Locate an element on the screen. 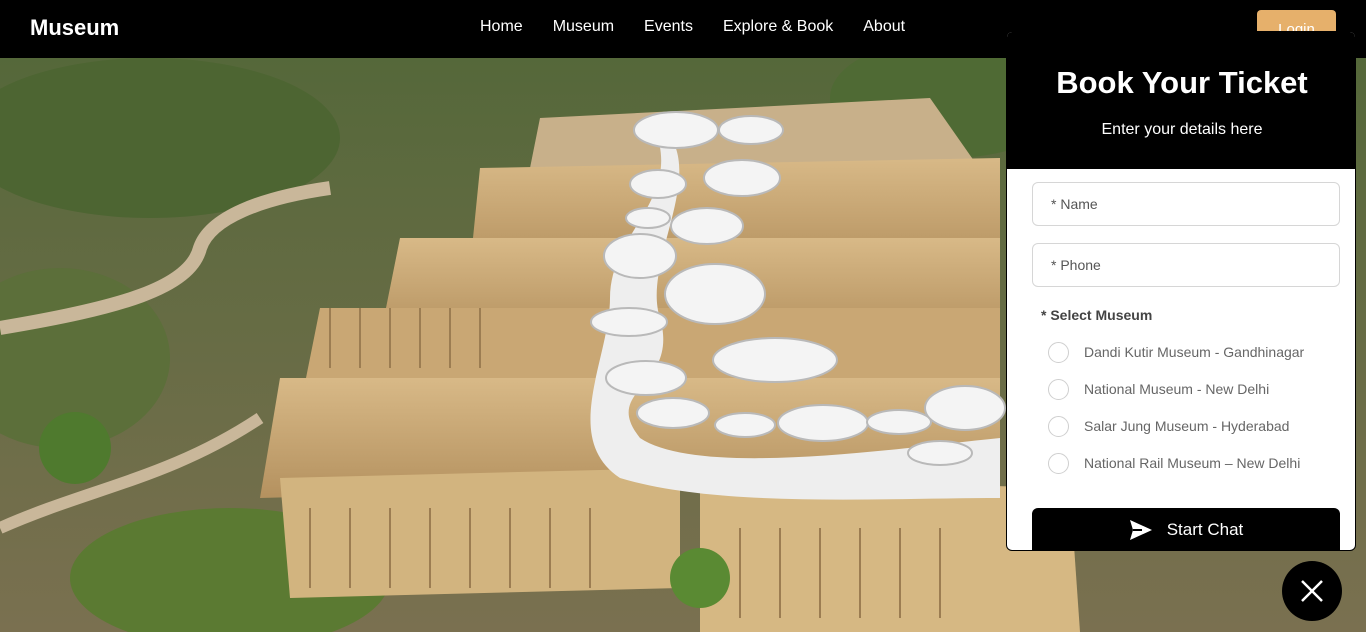 This screenshot has height=632, width=1366. close-icon is located at coordinates (1312, 591).